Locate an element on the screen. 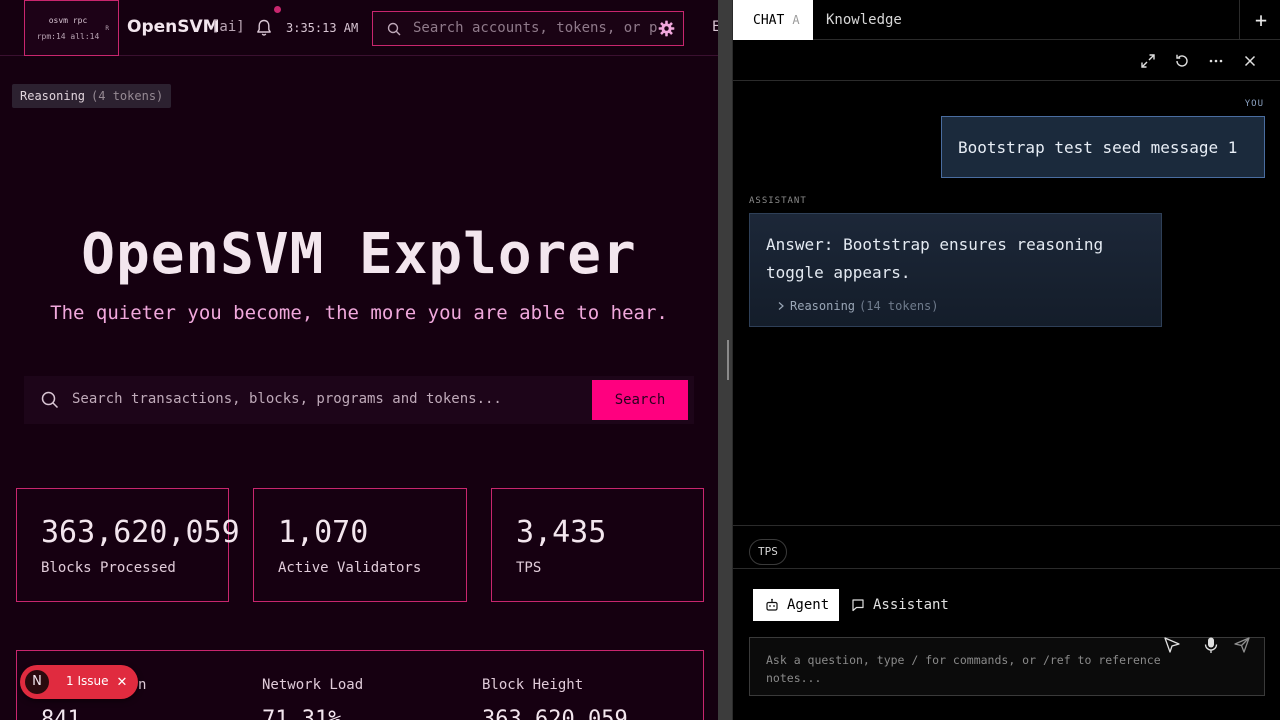 This screenshot has height=720, width=1280. brand-logo: OpenSVM is located at coordinates (173, 27).